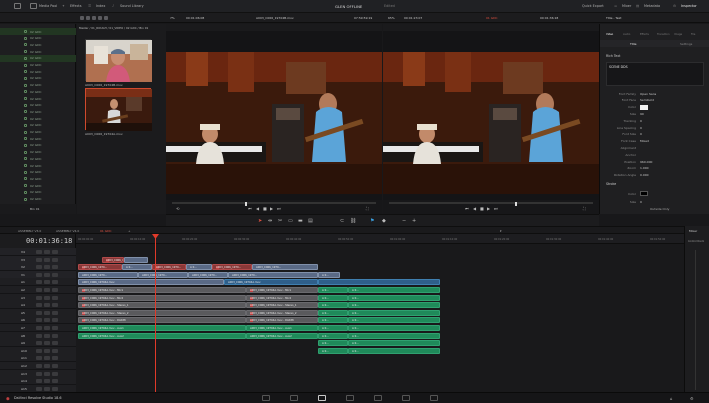 This screenshot has height=403, width=709. What do you see at coordinates (162, 290) in the screenshot?
I see `audio-clip: A003_C066_19704A.mov - Mic1` at bounding box center [162, 290].